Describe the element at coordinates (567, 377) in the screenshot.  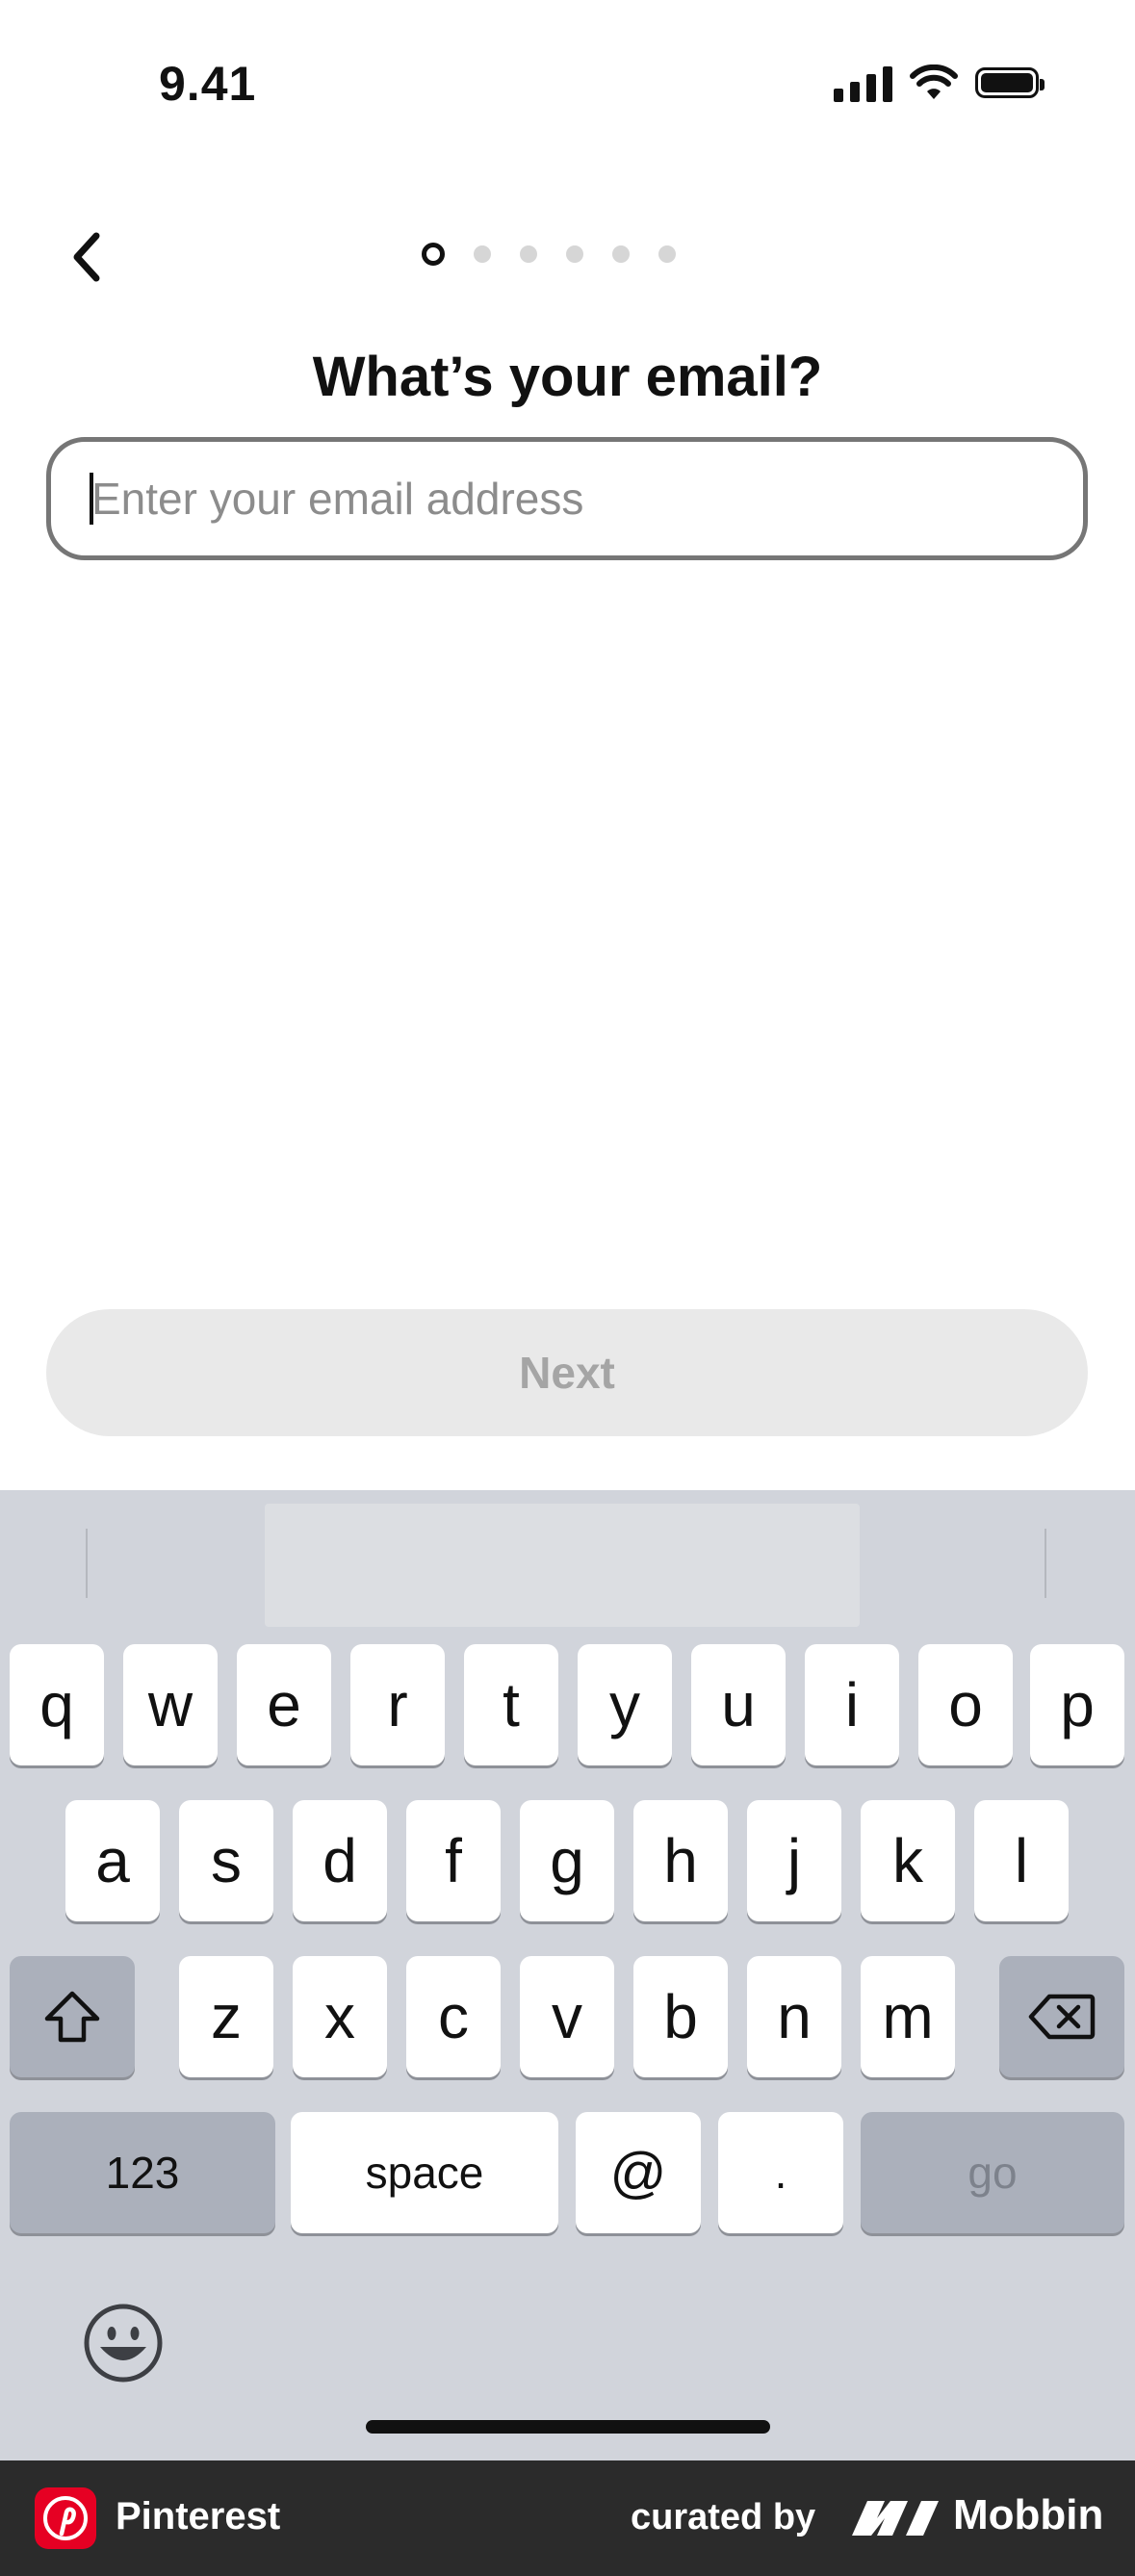
I see `page-title: What’s your email?` at that location.